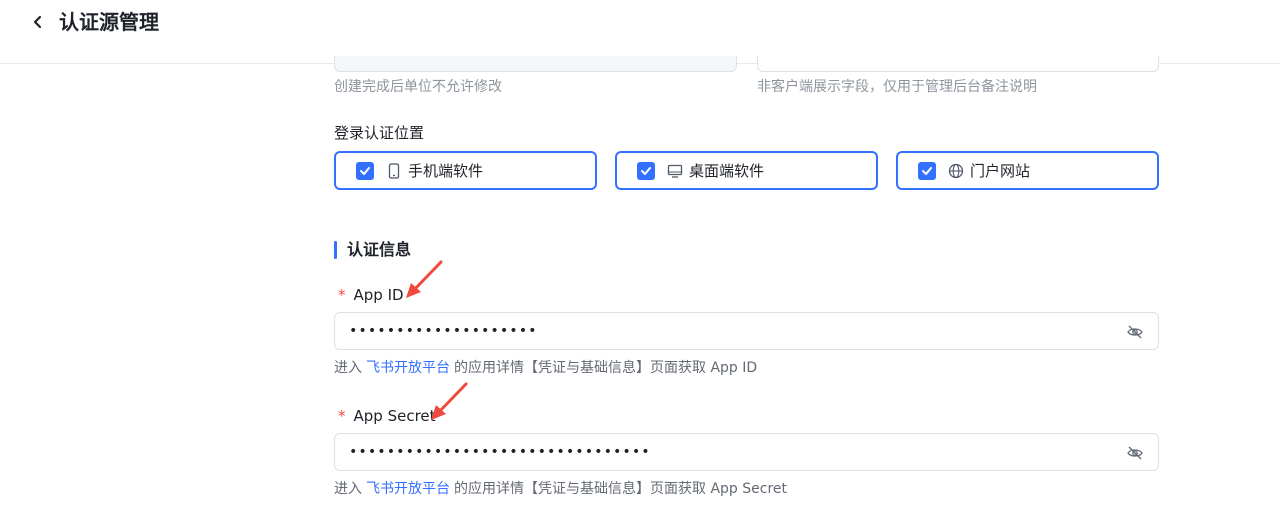 The image size is (1280, 522). I want to click on option-mobile-label: 手机端软件, so click(446, 171).